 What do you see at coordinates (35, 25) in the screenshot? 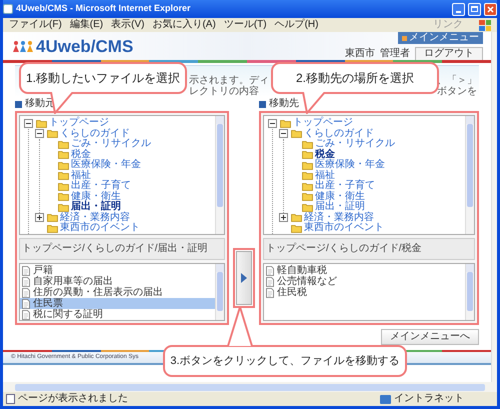
I see `menu-item: ファイル(F)` at bounding box center [35, 25].